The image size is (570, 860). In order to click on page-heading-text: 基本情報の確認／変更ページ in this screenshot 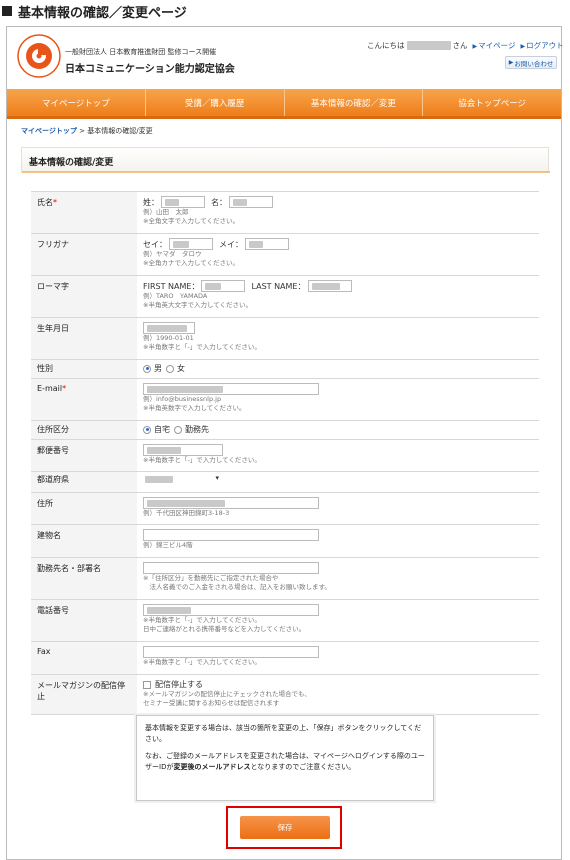, I will do `click(102, 13)`.